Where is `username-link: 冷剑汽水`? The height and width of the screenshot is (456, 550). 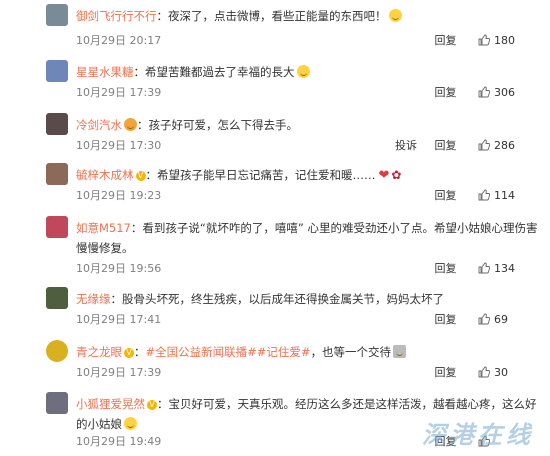 username-link: 冷剑汽水 is located at coordinates (99, 125).